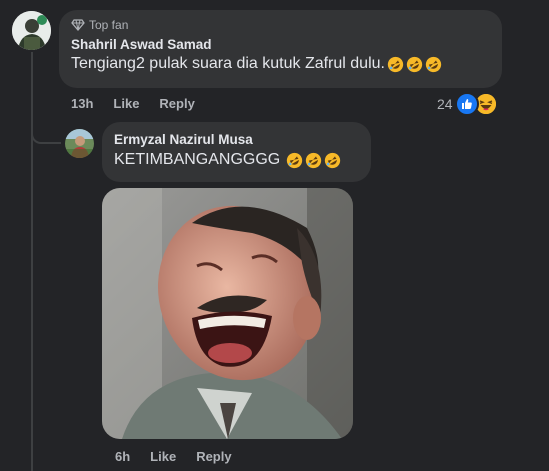 Image resolution: width=549 pixels, height=471 pixels. Describe the element at coordinates (445, 104) in the screenshot. I see `reaction-count: 24` at that location.